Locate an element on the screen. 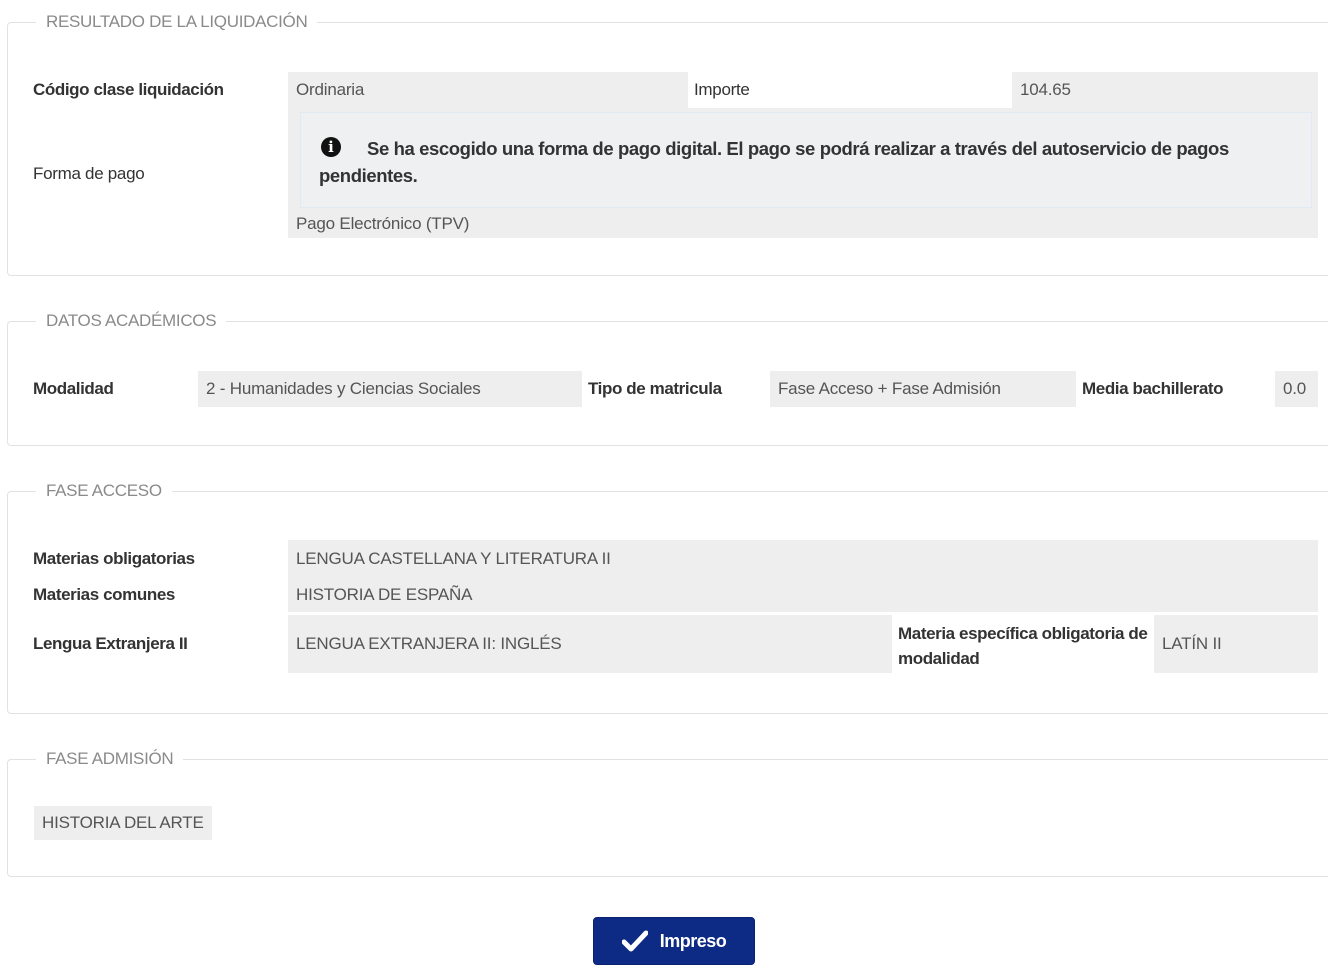 The height and width of the screenshot is (965, 1328). codigo-clase-label: Código clase liquidación is located at coordinates (128, 89).